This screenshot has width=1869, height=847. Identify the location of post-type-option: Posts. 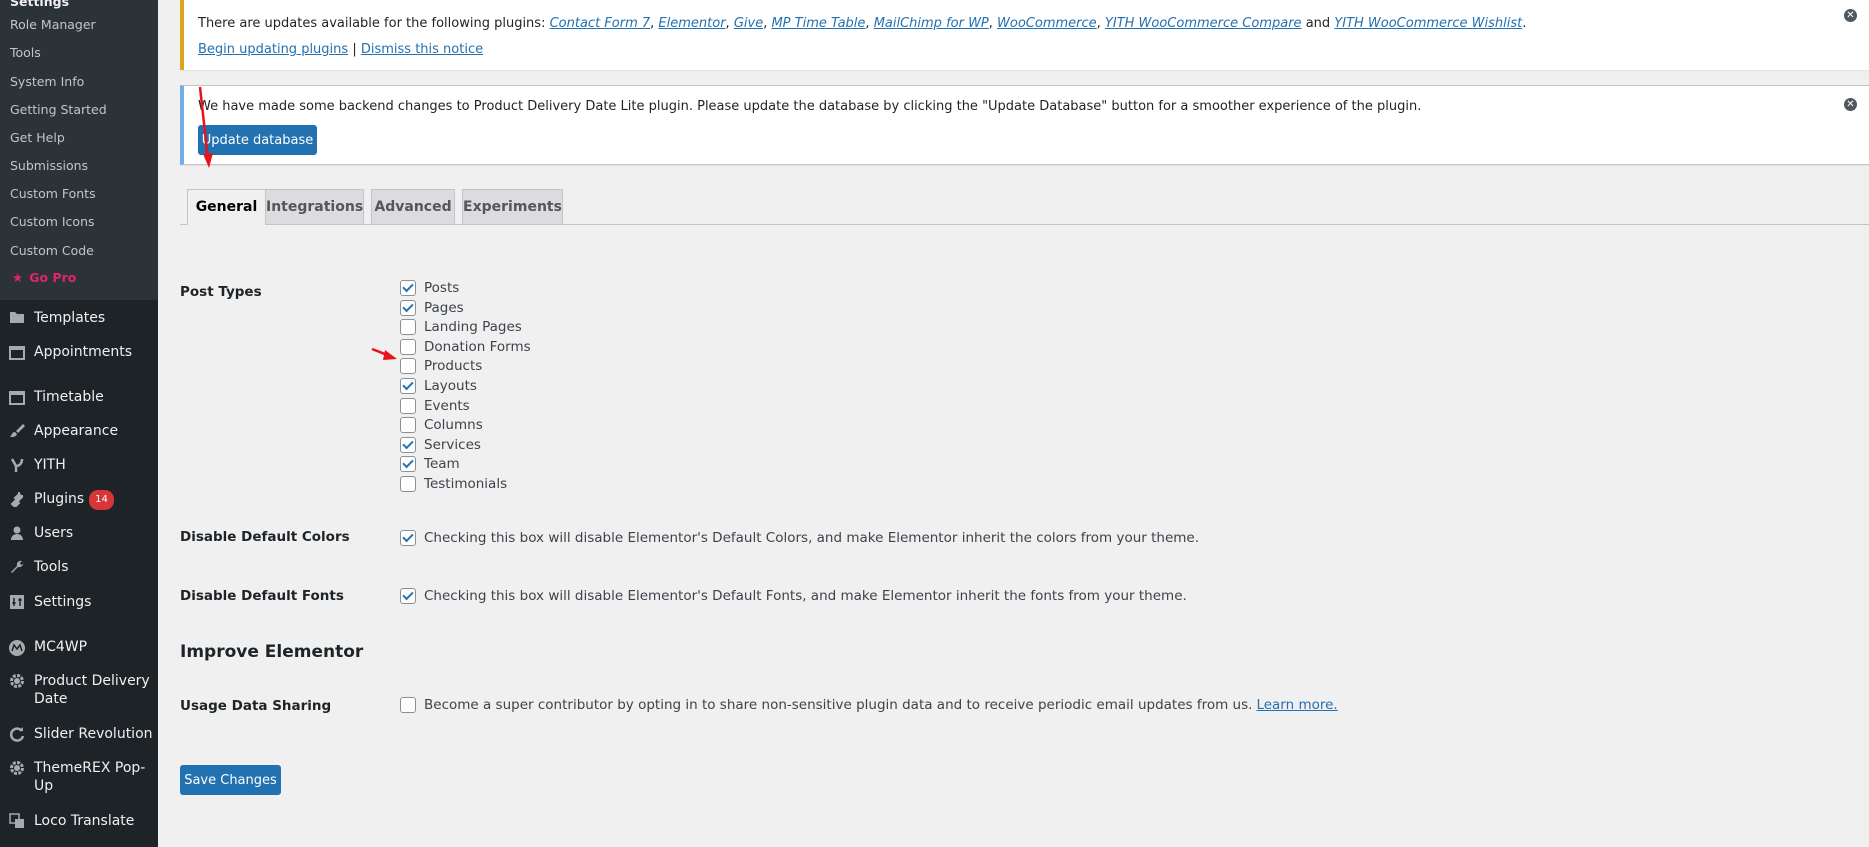
(429, 288).